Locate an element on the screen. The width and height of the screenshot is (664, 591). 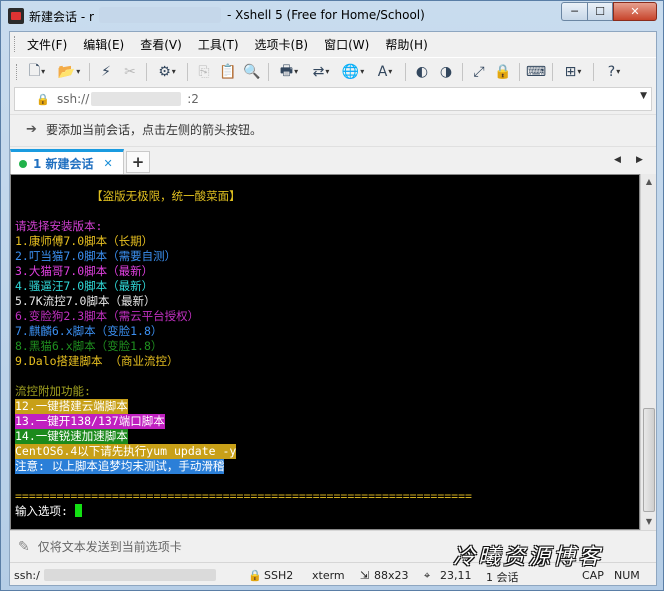
terminal-line: 4.骚逼汪7.0脚本（最新） is located at coordinates (84, 286).